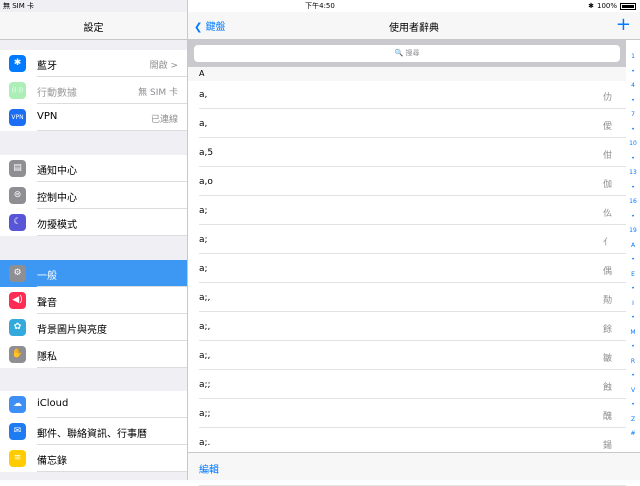 The image size is (640, 486). Describe the element at coordinates (633, 57) in the screenshot. I see `index-item: 1` at that location.